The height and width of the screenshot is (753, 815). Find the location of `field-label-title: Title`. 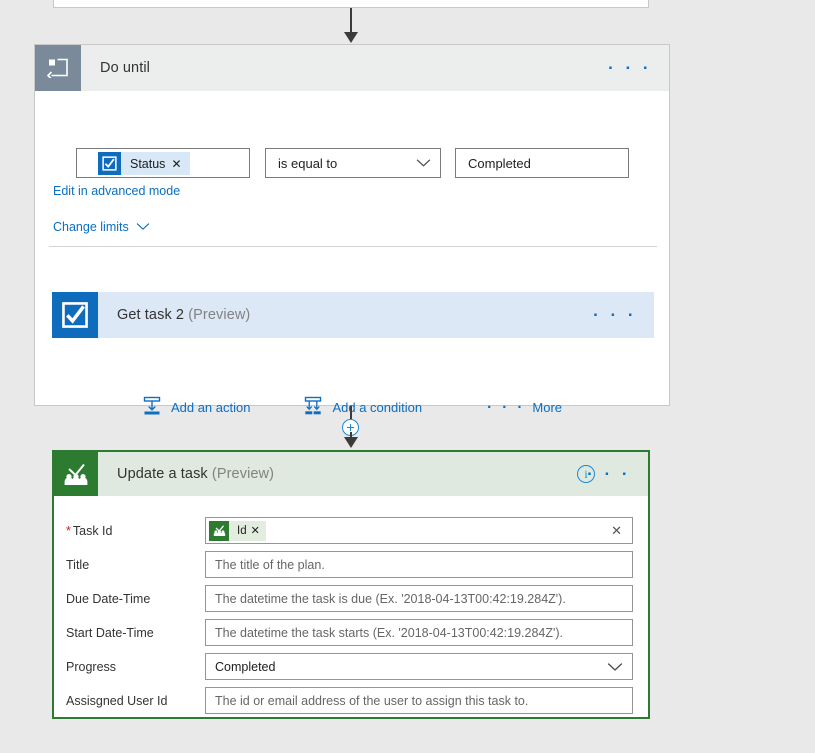

field-label-title: Title is located at coordinates (78, 564).